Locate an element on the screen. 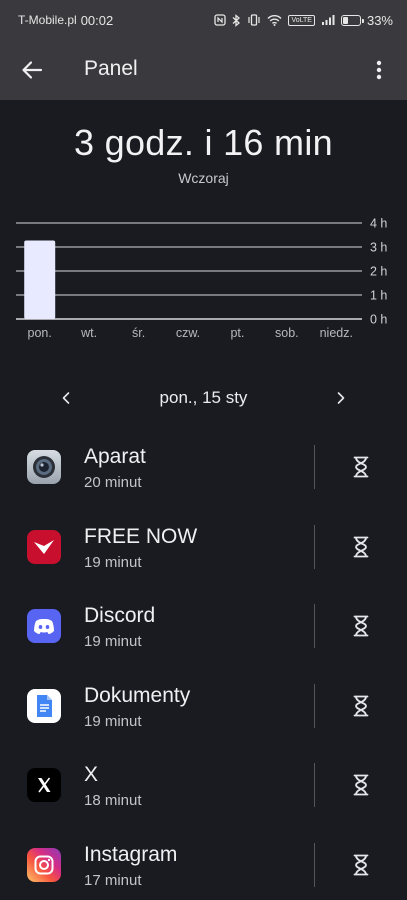  list-item: X 18 minut is located at coordinates (203, 785).